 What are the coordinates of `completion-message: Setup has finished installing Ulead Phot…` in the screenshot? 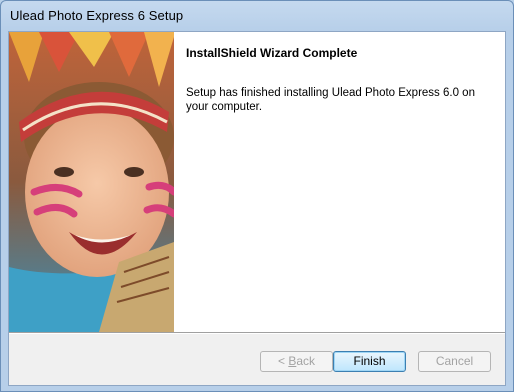 It's located at (330, 100).